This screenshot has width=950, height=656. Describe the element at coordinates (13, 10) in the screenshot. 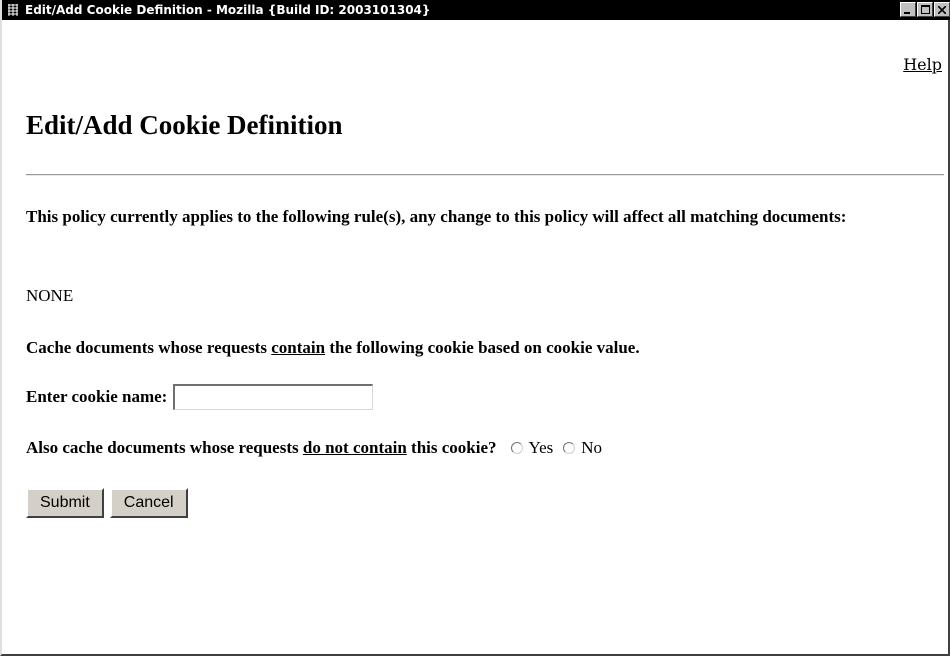

I see `mozilla-window-icon` at that location.